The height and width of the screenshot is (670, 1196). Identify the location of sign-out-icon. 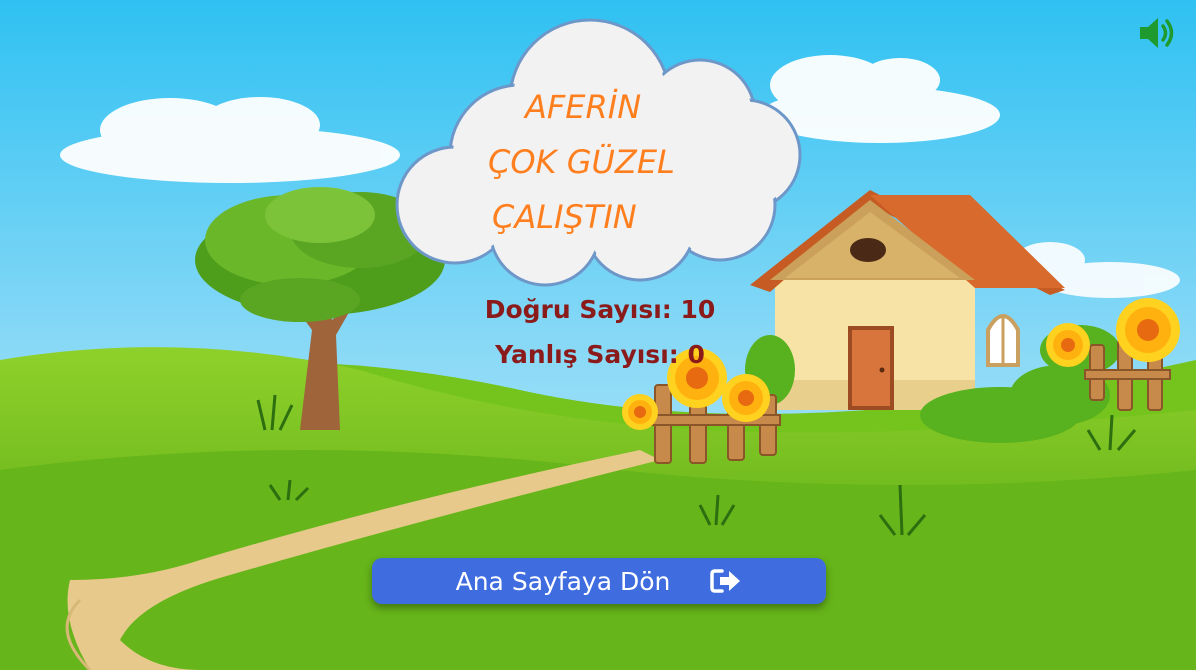
(725, 581).